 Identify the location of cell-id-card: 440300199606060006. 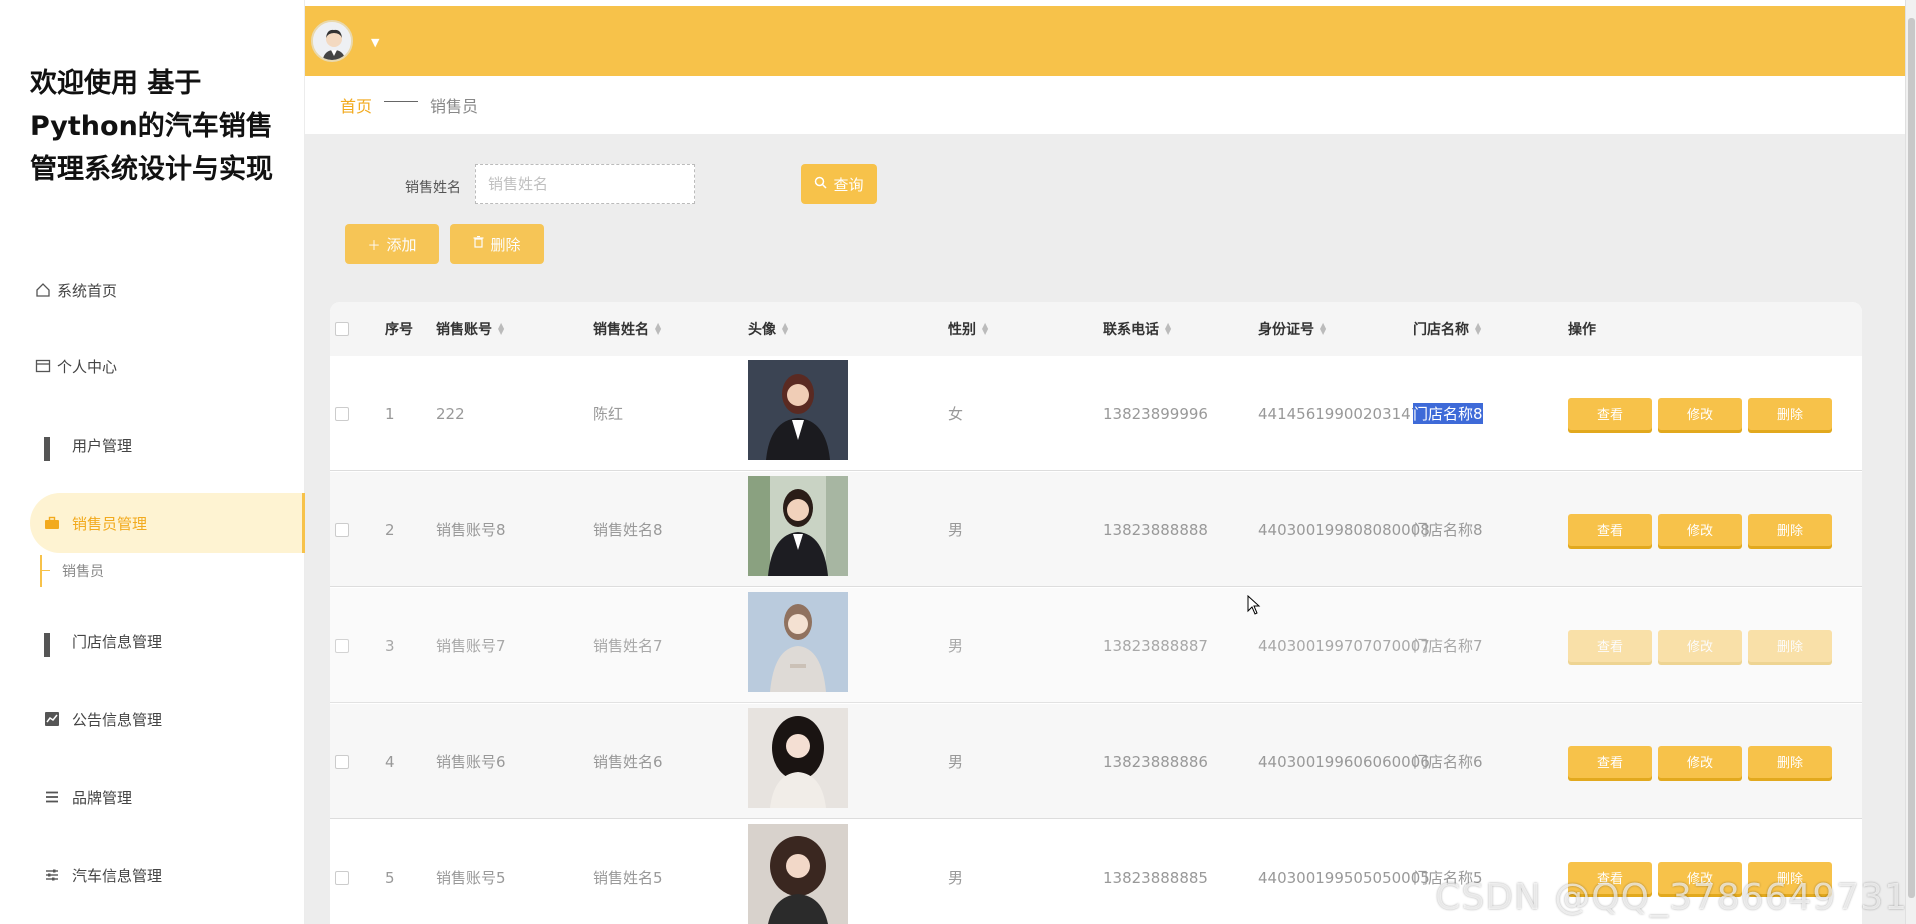
(1344, 761).